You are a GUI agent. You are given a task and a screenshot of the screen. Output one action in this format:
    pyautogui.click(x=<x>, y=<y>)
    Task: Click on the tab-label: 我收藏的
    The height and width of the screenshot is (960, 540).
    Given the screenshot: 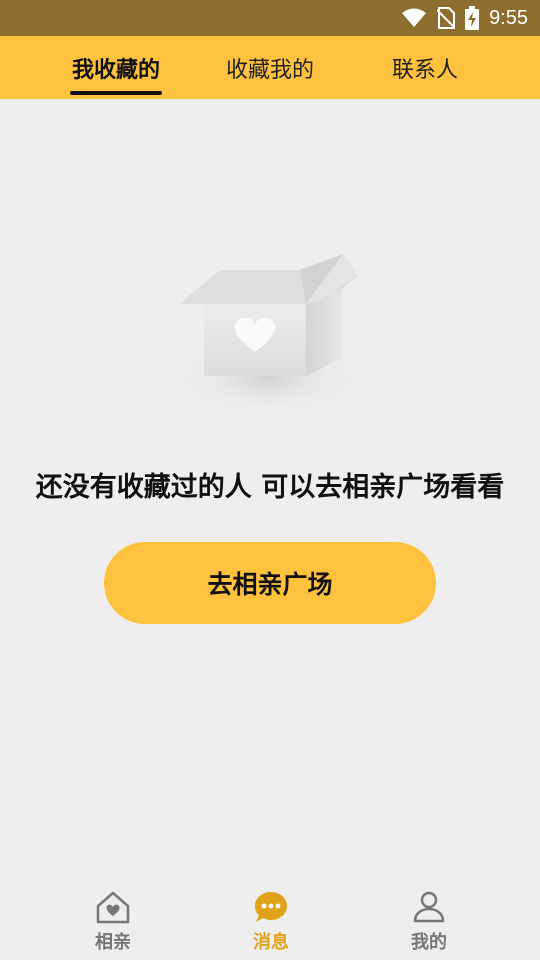 What is the action you would take?
    pyautogui.click(x=115, y=70)
    